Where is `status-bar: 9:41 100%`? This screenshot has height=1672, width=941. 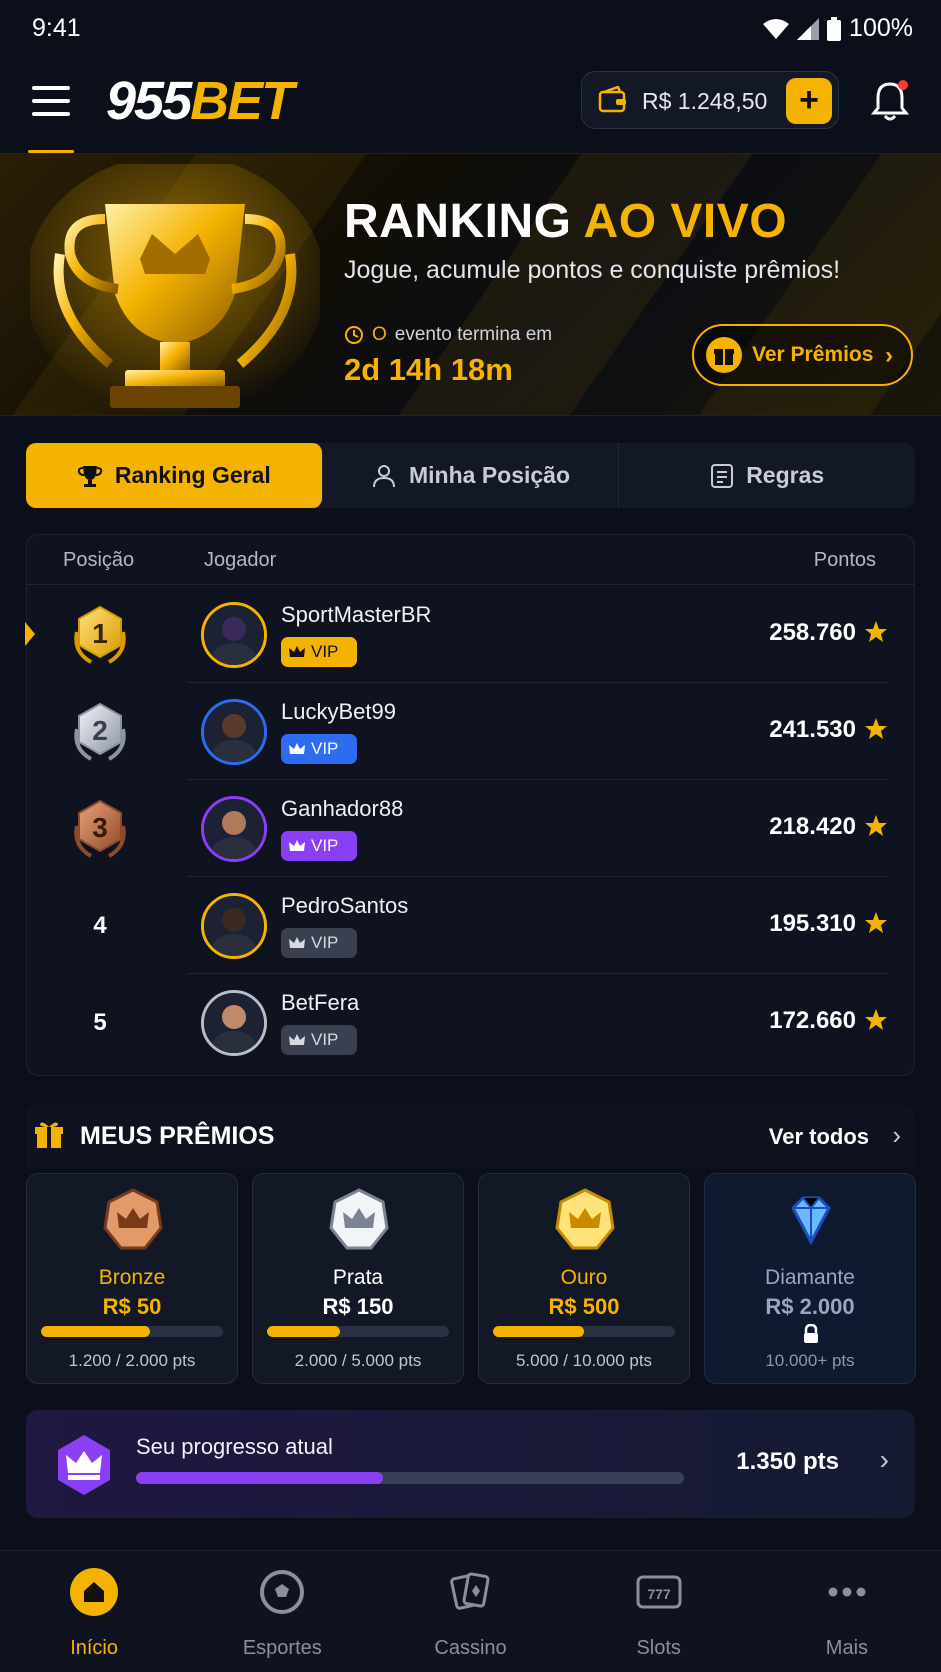 status-bar: 9:41 100% is located at coordinates (470, 29).